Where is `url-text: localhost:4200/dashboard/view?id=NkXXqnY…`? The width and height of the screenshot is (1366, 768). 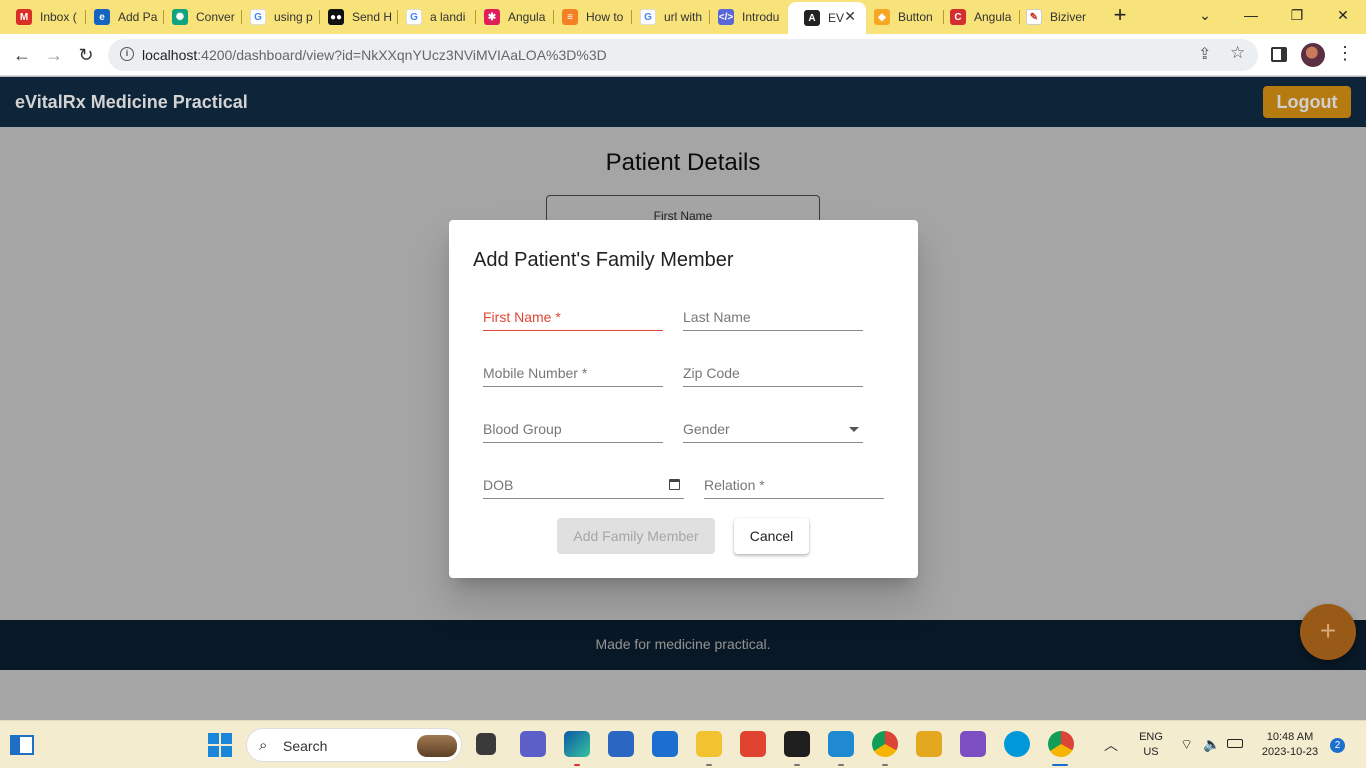 url-text: localhost:4200/dashboard/view?id=NkXXqnY… is located at coordinates (374, 55).